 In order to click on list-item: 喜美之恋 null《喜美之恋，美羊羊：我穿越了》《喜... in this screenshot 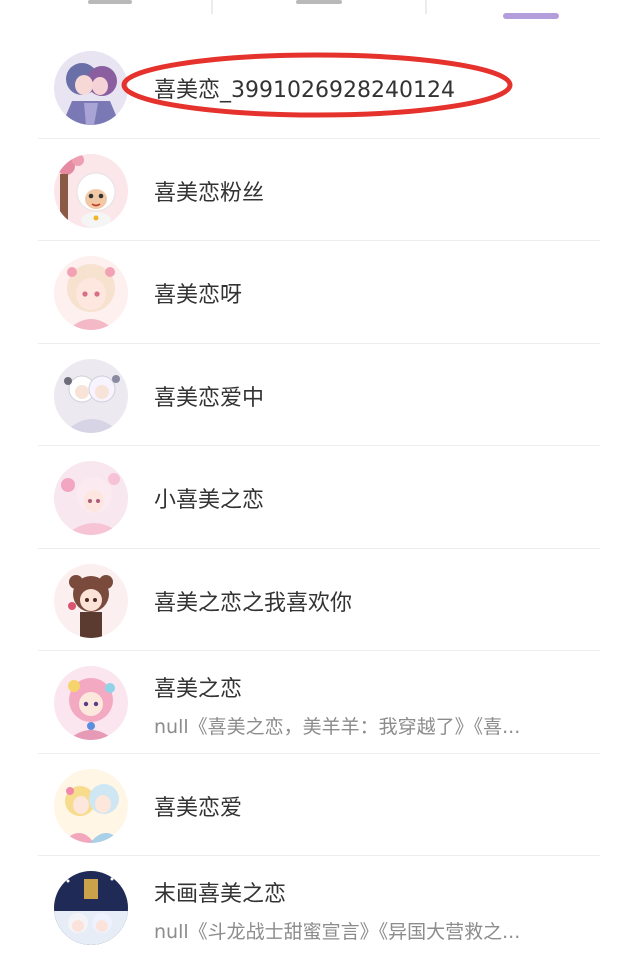, I will do `click(320, 702)`.